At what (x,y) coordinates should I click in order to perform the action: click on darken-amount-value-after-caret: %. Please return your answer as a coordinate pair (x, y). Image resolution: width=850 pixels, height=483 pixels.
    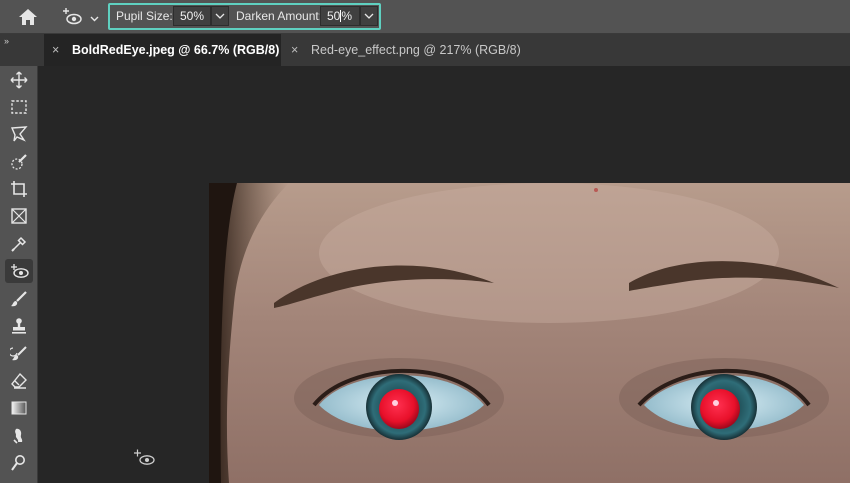
    Looking at the image, I should click on (347, 16).